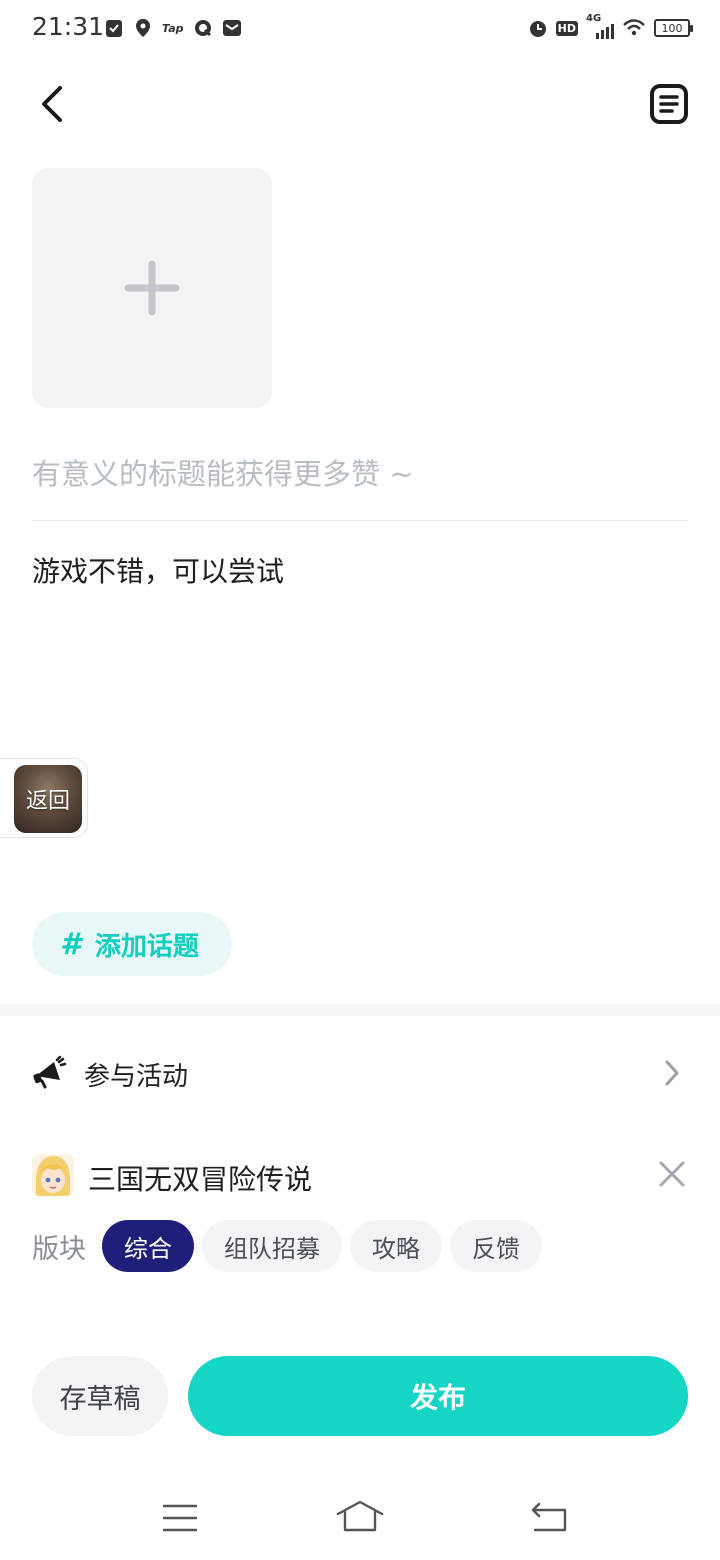 This screenshot has width=720, height=1560. I want to click on location-pin-icon, so click(143, 28).